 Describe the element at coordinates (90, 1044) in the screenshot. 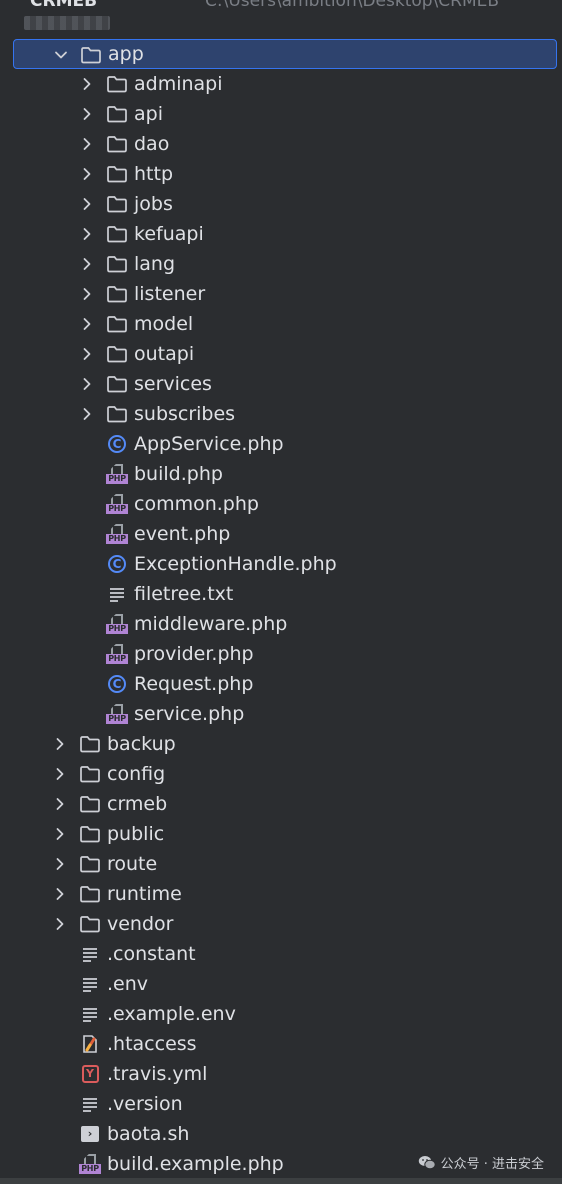

I see `htaccess-file-icon` at that location.